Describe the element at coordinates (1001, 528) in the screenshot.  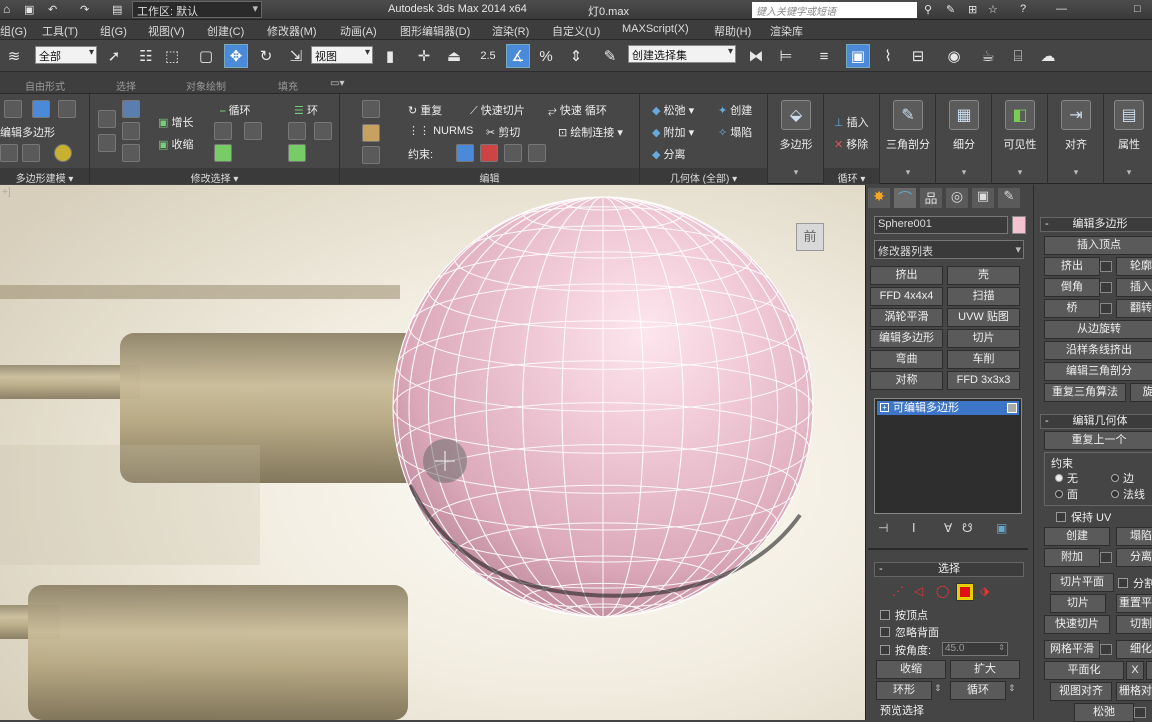
I see `configure-sets-icon: ▣` at that location.